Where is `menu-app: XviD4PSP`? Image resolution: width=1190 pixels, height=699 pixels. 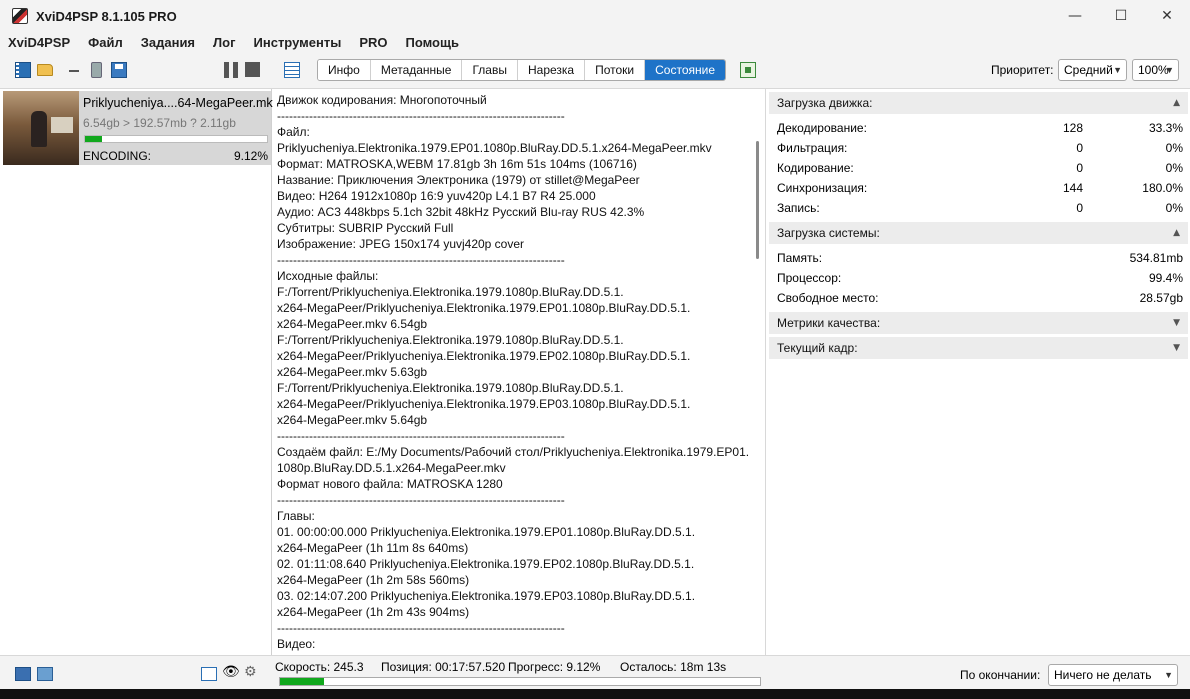
menu-app: XviD4PSP is located at coordinates (39, 42).